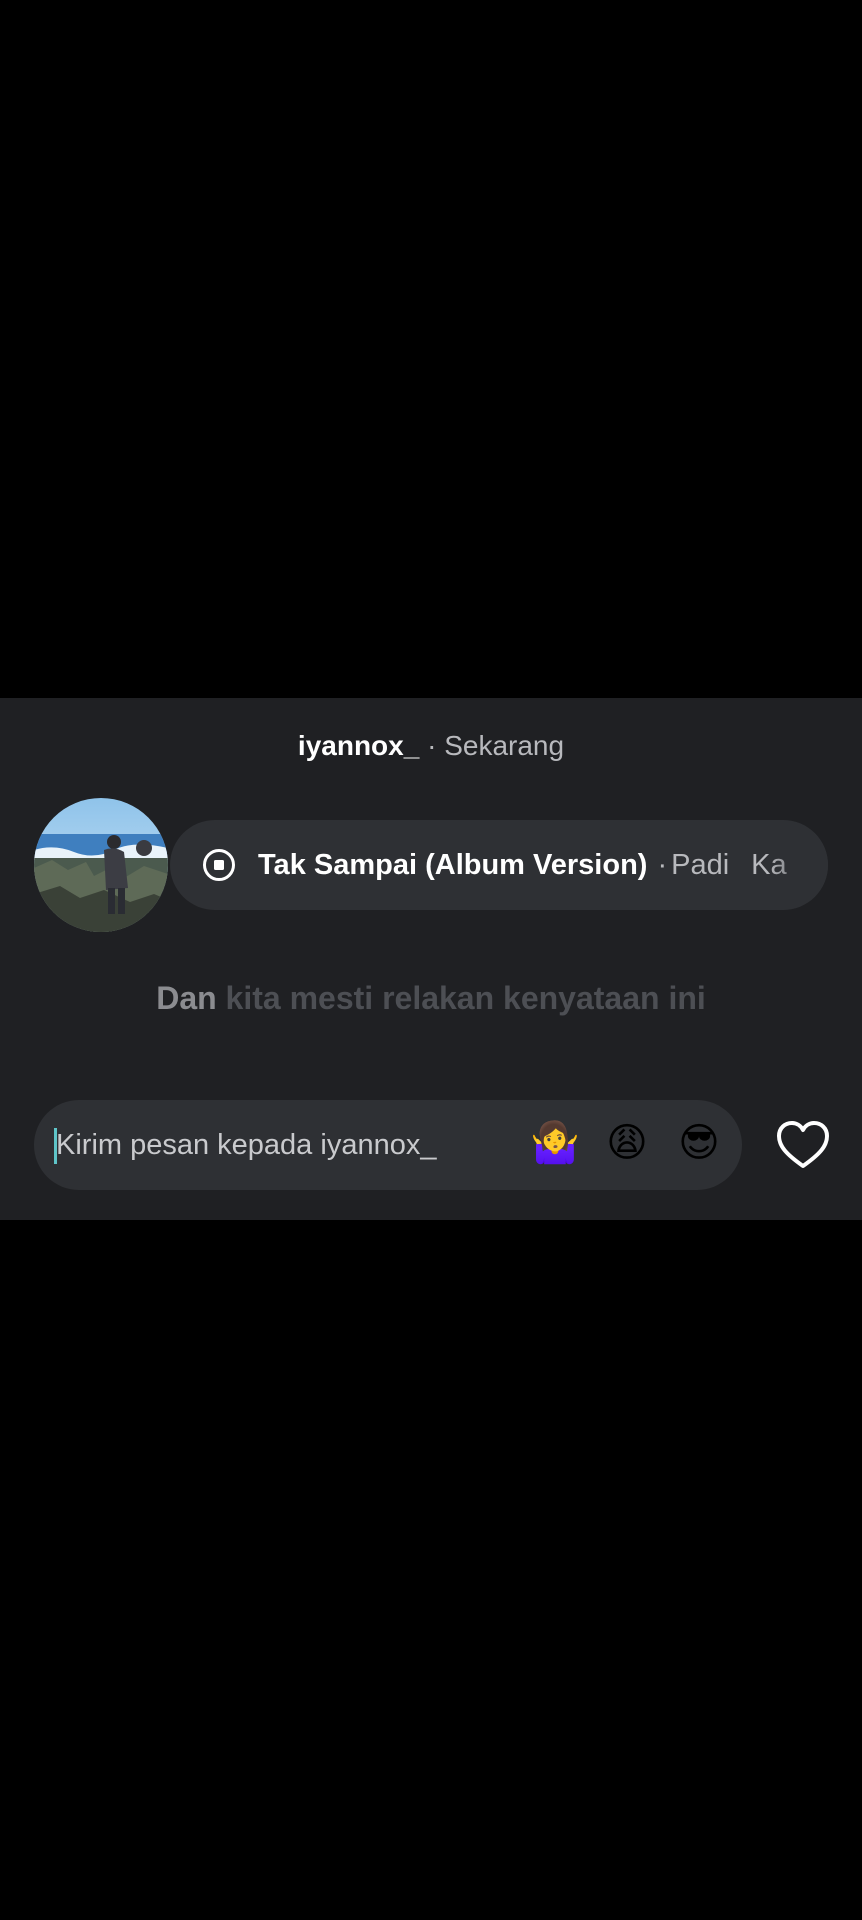  I want to click on lyric-upcoming: kita mesti relakan kenyataan ini, so click(465, 998).